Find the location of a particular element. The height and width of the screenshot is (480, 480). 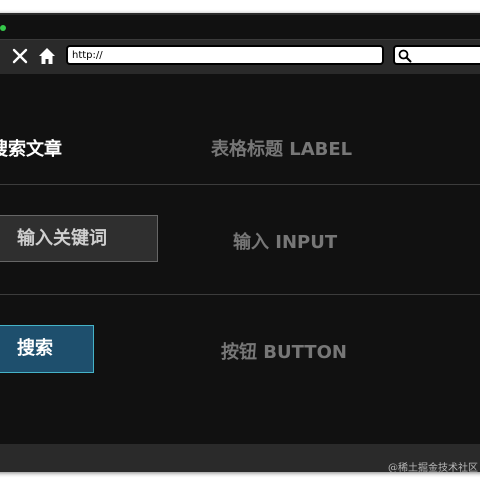

search-button: 搜索 is located at coordinates (47, 349).